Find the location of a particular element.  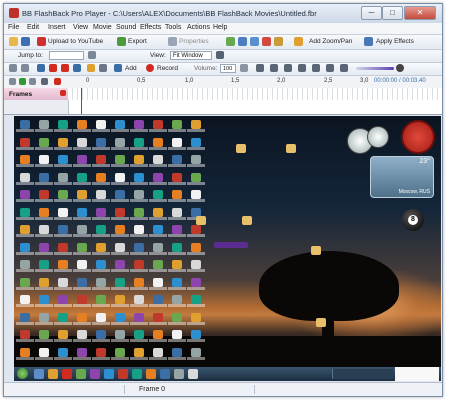

add-zoom-pan-button: Add Zoom/Pan is located at coordinates (330, 41).